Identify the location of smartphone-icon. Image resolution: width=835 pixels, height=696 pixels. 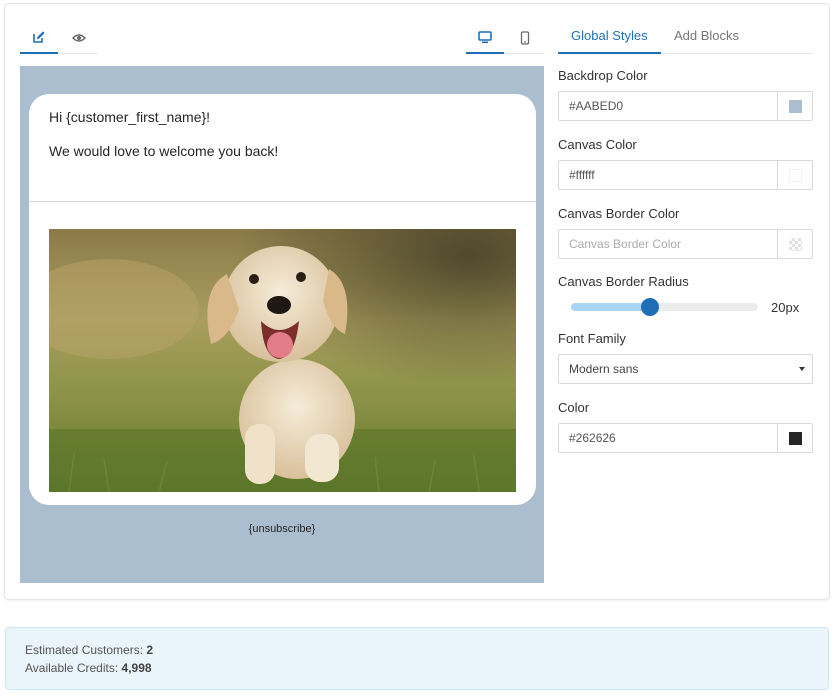
(525, 37).